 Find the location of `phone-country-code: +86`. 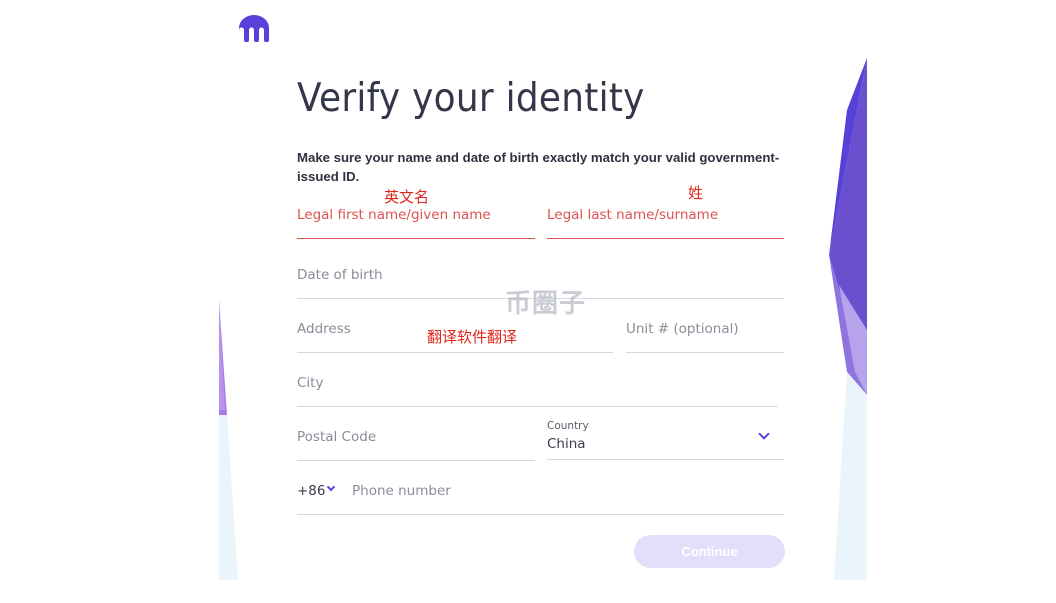

phone-country-code: +86 is located at coordinates (311, 491).